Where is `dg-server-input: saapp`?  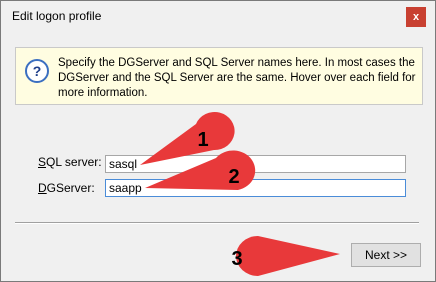 dg-server-input: saapp is located at coordinates (255, 188).